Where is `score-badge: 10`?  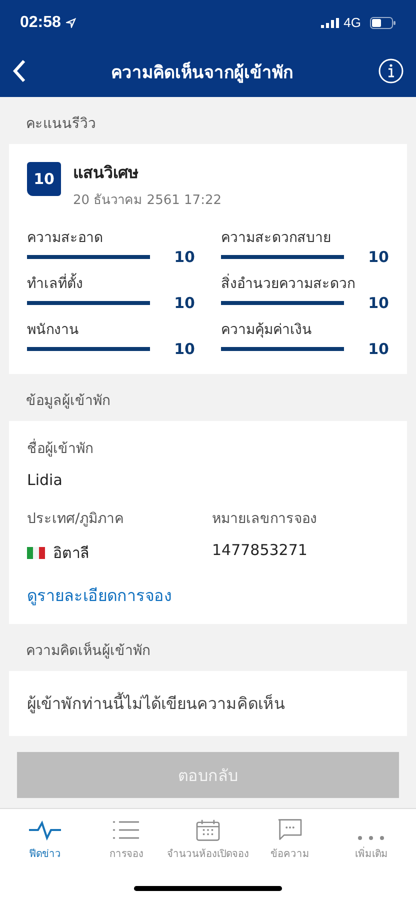 score-badge: 10 is located at coordinates (44, 179).